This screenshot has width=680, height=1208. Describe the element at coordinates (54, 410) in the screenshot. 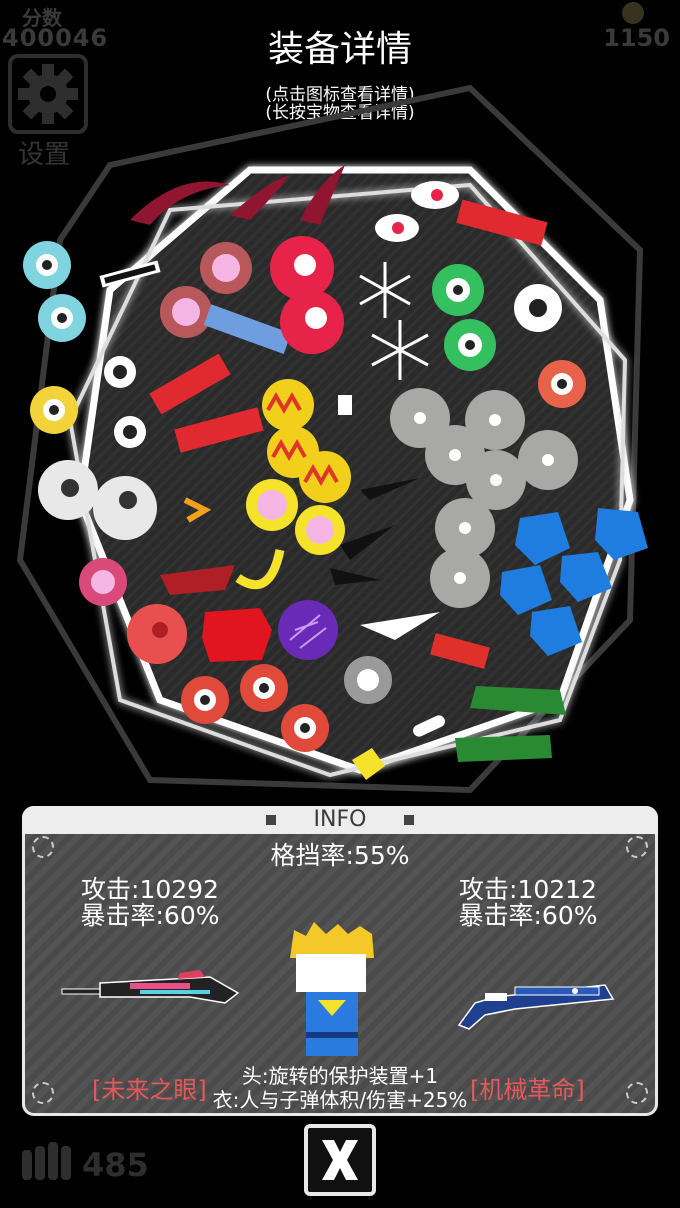

I see `gear-yellow-icon` at that location.